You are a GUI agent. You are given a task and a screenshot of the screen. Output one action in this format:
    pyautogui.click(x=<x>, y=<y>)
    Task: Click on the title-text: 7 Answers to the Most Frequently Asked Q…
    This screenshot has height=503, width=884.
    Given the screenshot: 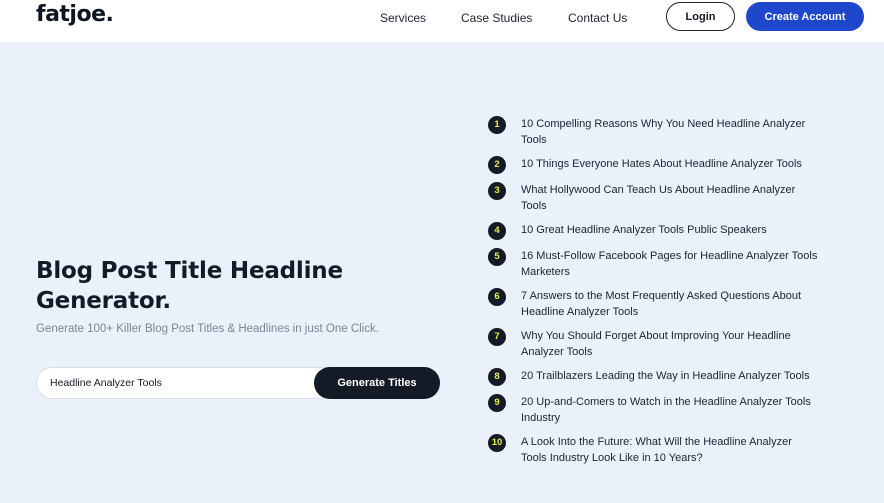 What is the action you would take?
    pyautogui.click(x=661, y=304)
    